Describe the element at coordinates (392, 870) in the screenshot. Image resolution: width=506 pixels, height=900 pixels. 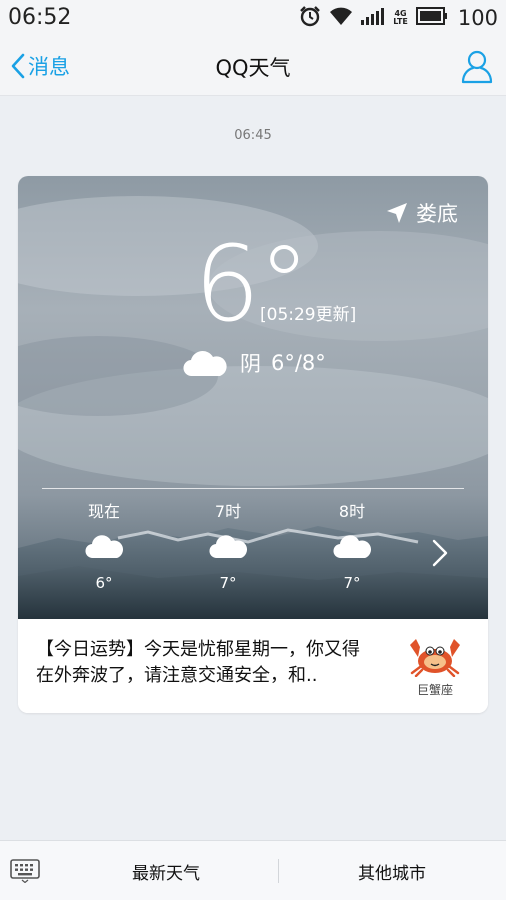
I see `tab-other-cities: 其他城市` at that location.